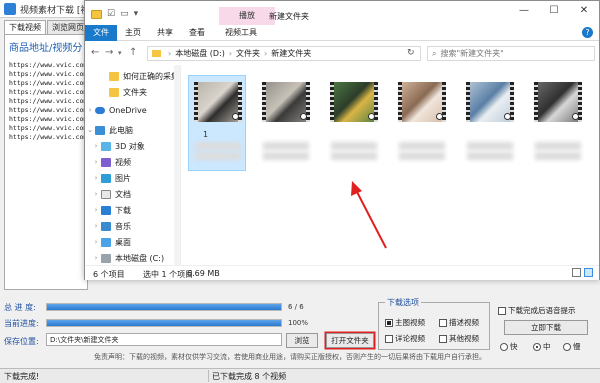 The image size is (600, 383). Describe the element at coordinates (405, 338) in the screenshot. I see `option-review-video: 详论视频` at that location.